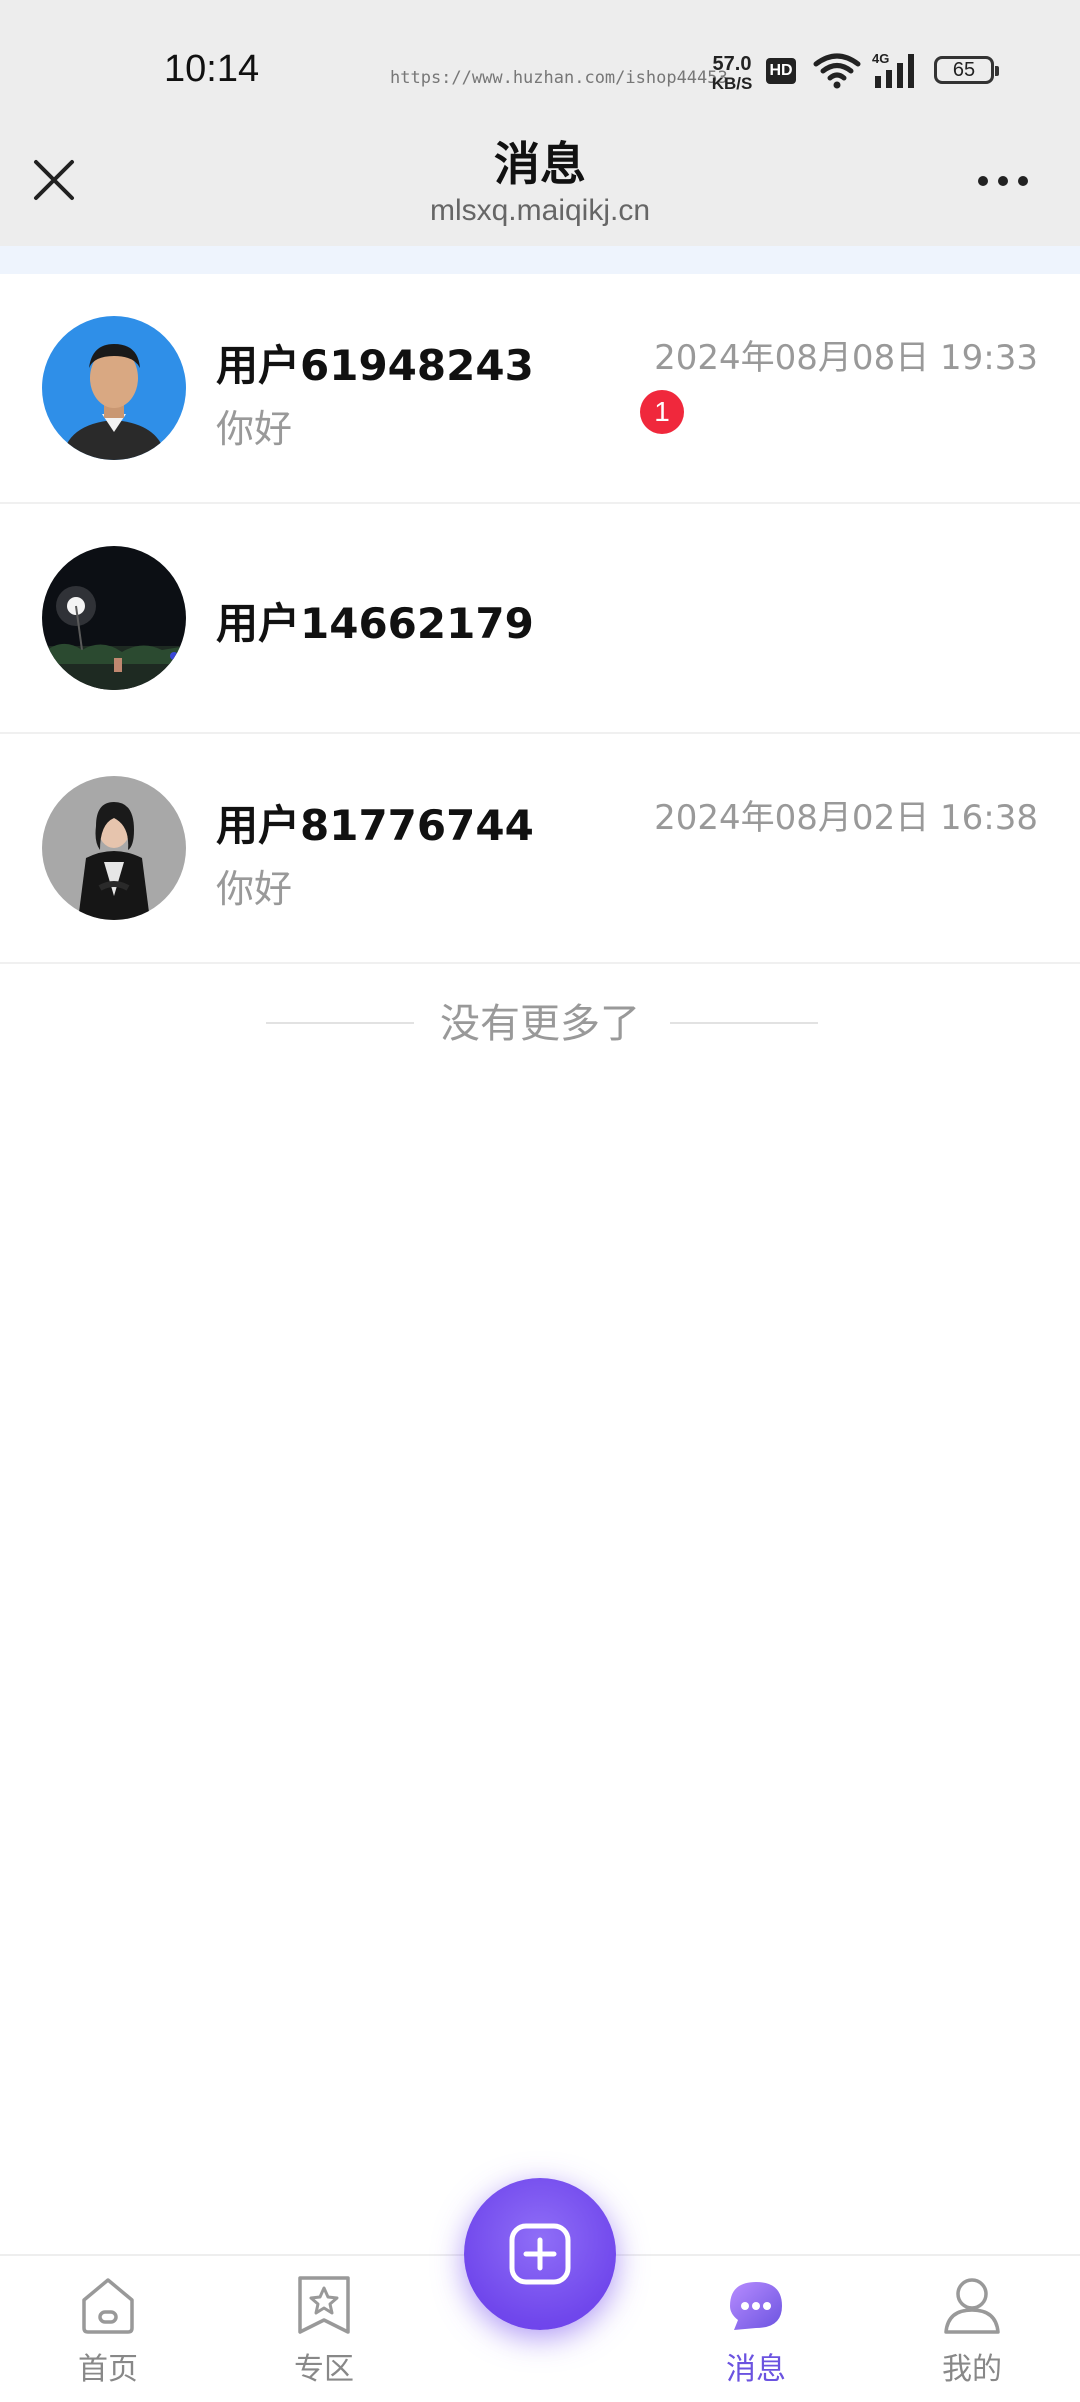  Describe the element at coordinates (375, 623) in the screenshot. I see `contact-name: 用户14662179` at that location.